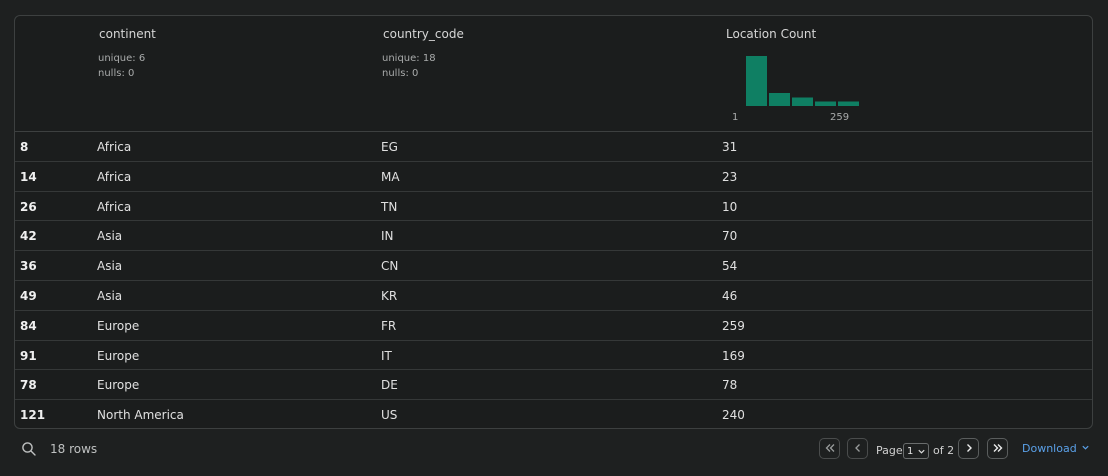 The image size is (1108, 476). What do you see at coordinates (553, 177) in the screenshot?
I see `table-row: 14 Africa MA 23` at bounding box center [553, 177].